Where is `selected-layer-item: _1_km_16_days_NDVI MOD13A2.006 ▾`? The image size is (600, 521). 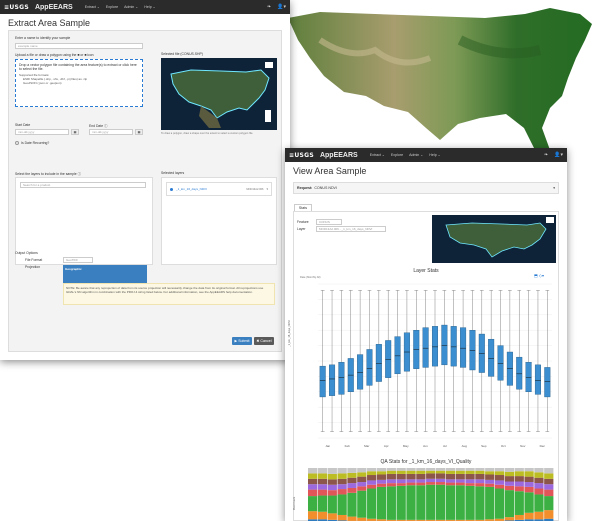
selected-layer-item: _1_km_16_days_NDVI MOD13A2.006 ▾ is located at coordinates (219, 189).